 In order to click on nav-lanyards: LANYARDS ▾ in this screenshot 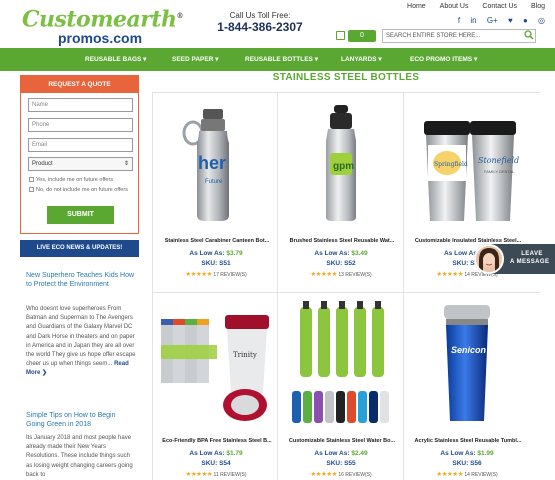, I will do `click(361, 59)`.